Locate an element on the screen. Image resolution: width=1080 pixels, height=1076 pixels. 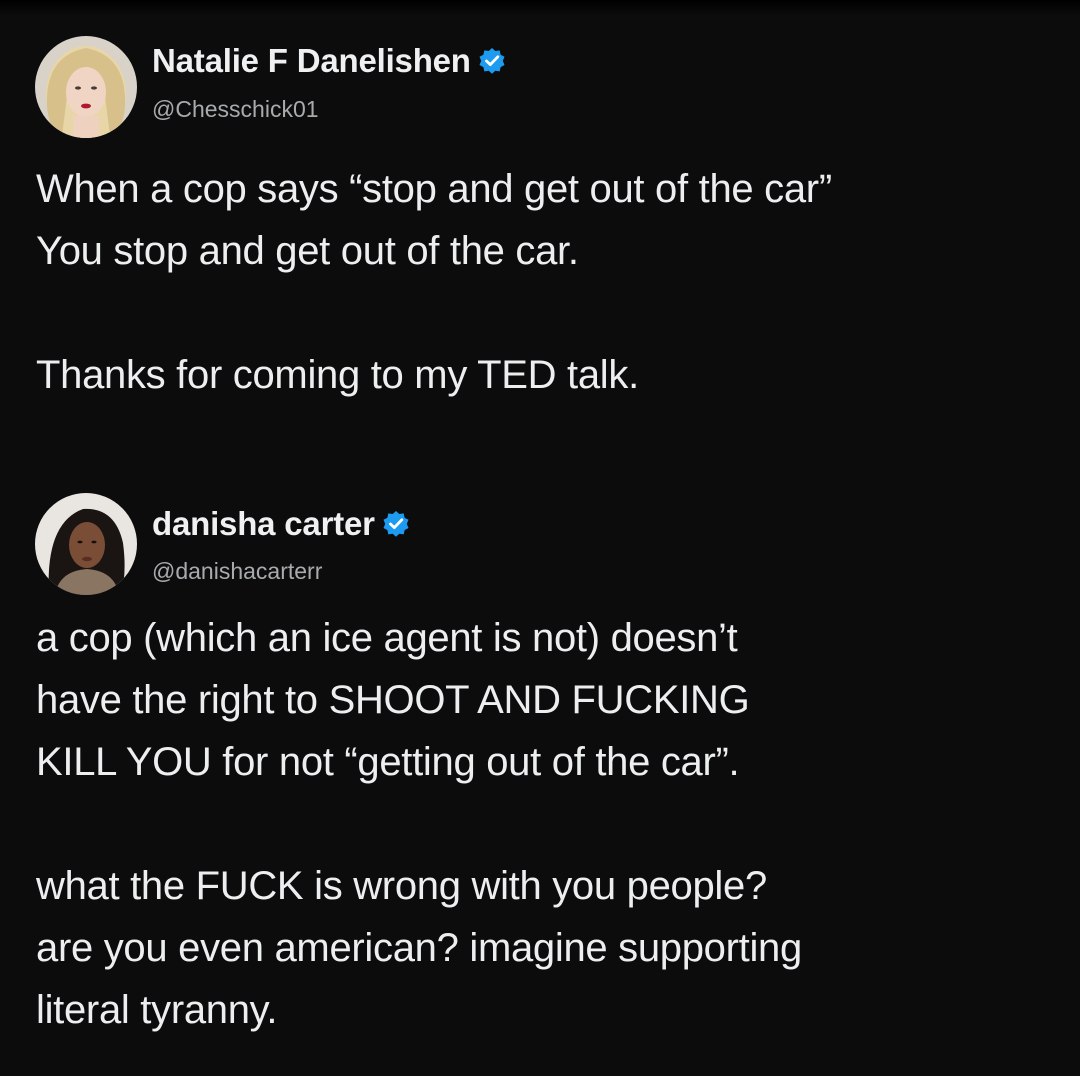
tweet-header: danisha carter @danishacarterr is located at coordinates (540, 543).